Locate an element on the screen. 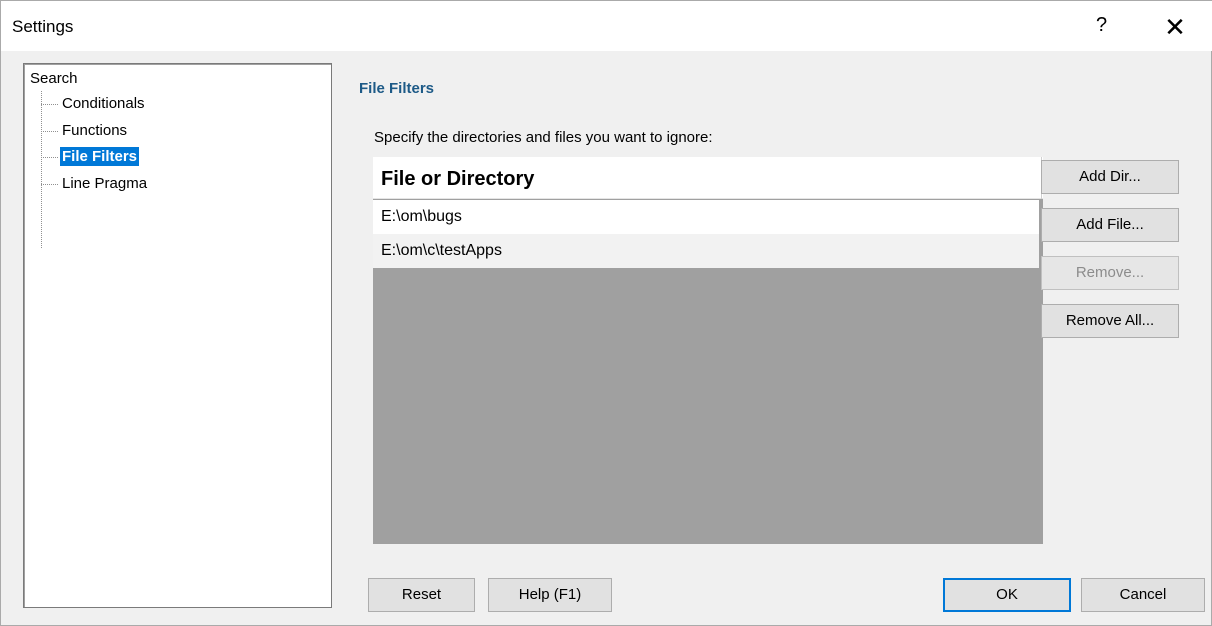  tree-item-label: Line Pragma is located at coordinates (105, 183).